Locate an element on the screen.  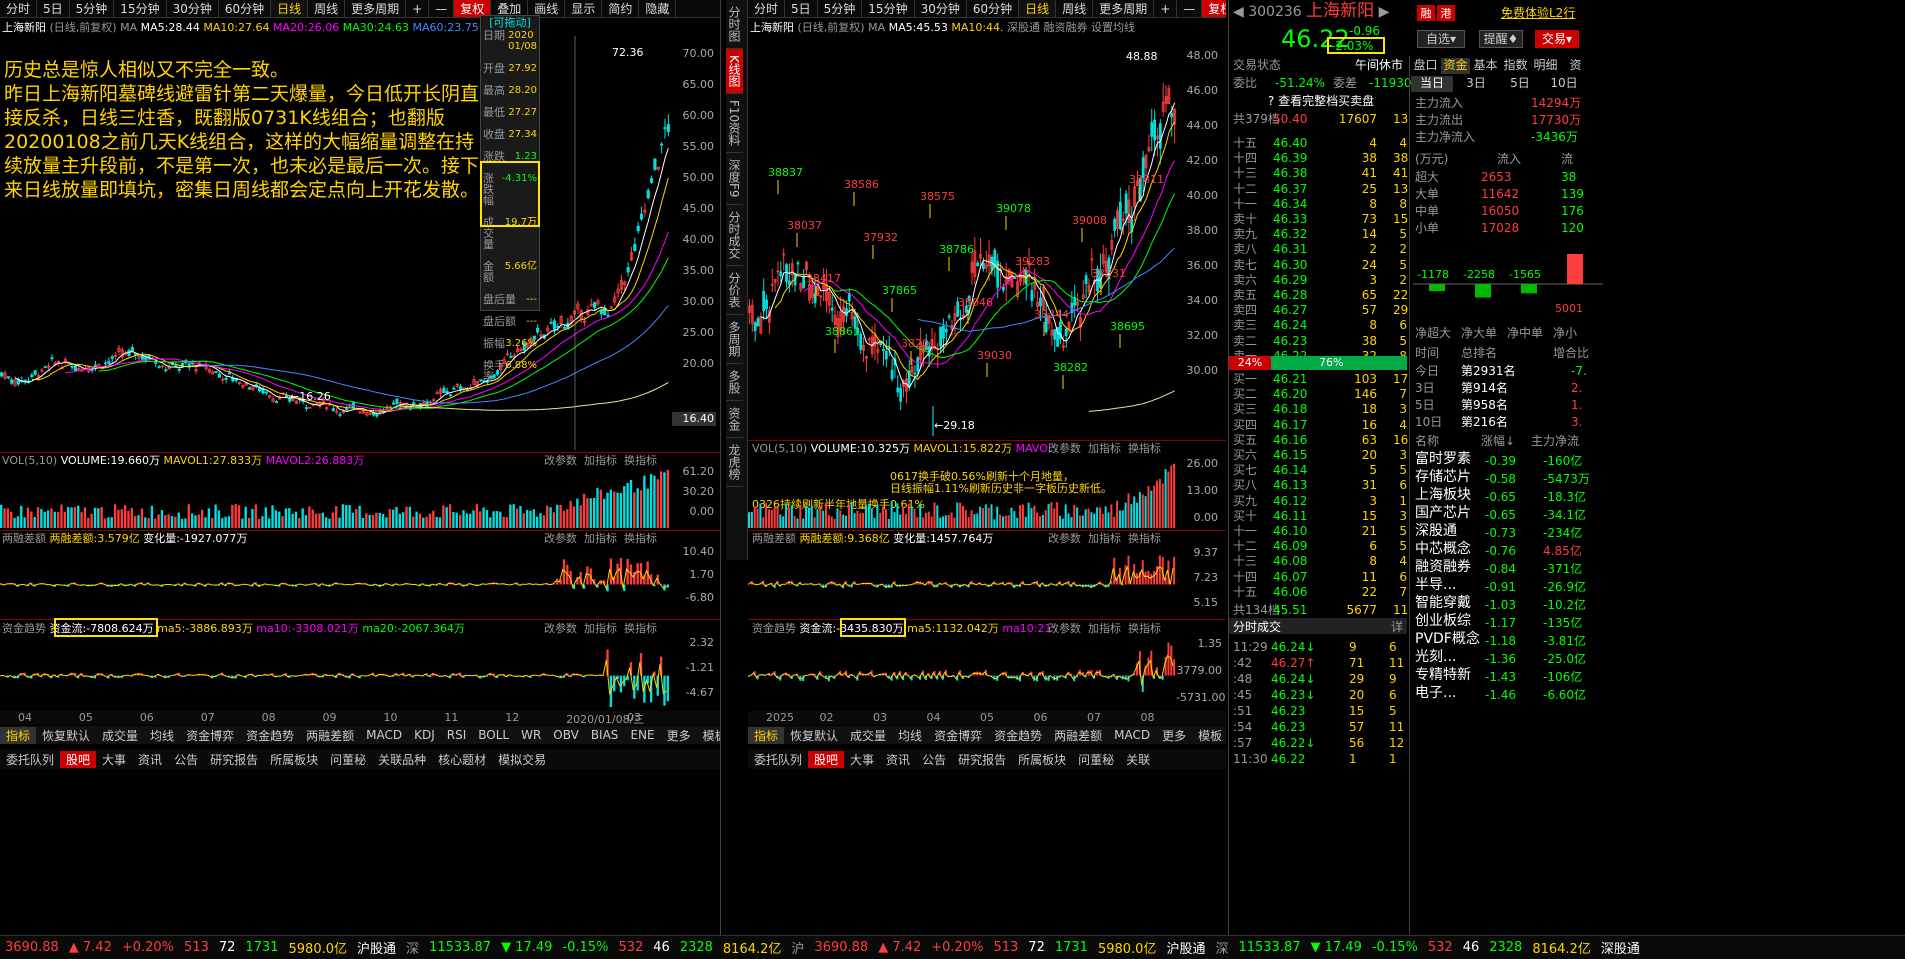
tb-hide: 隐藏 is located at coordinates (658, 8).